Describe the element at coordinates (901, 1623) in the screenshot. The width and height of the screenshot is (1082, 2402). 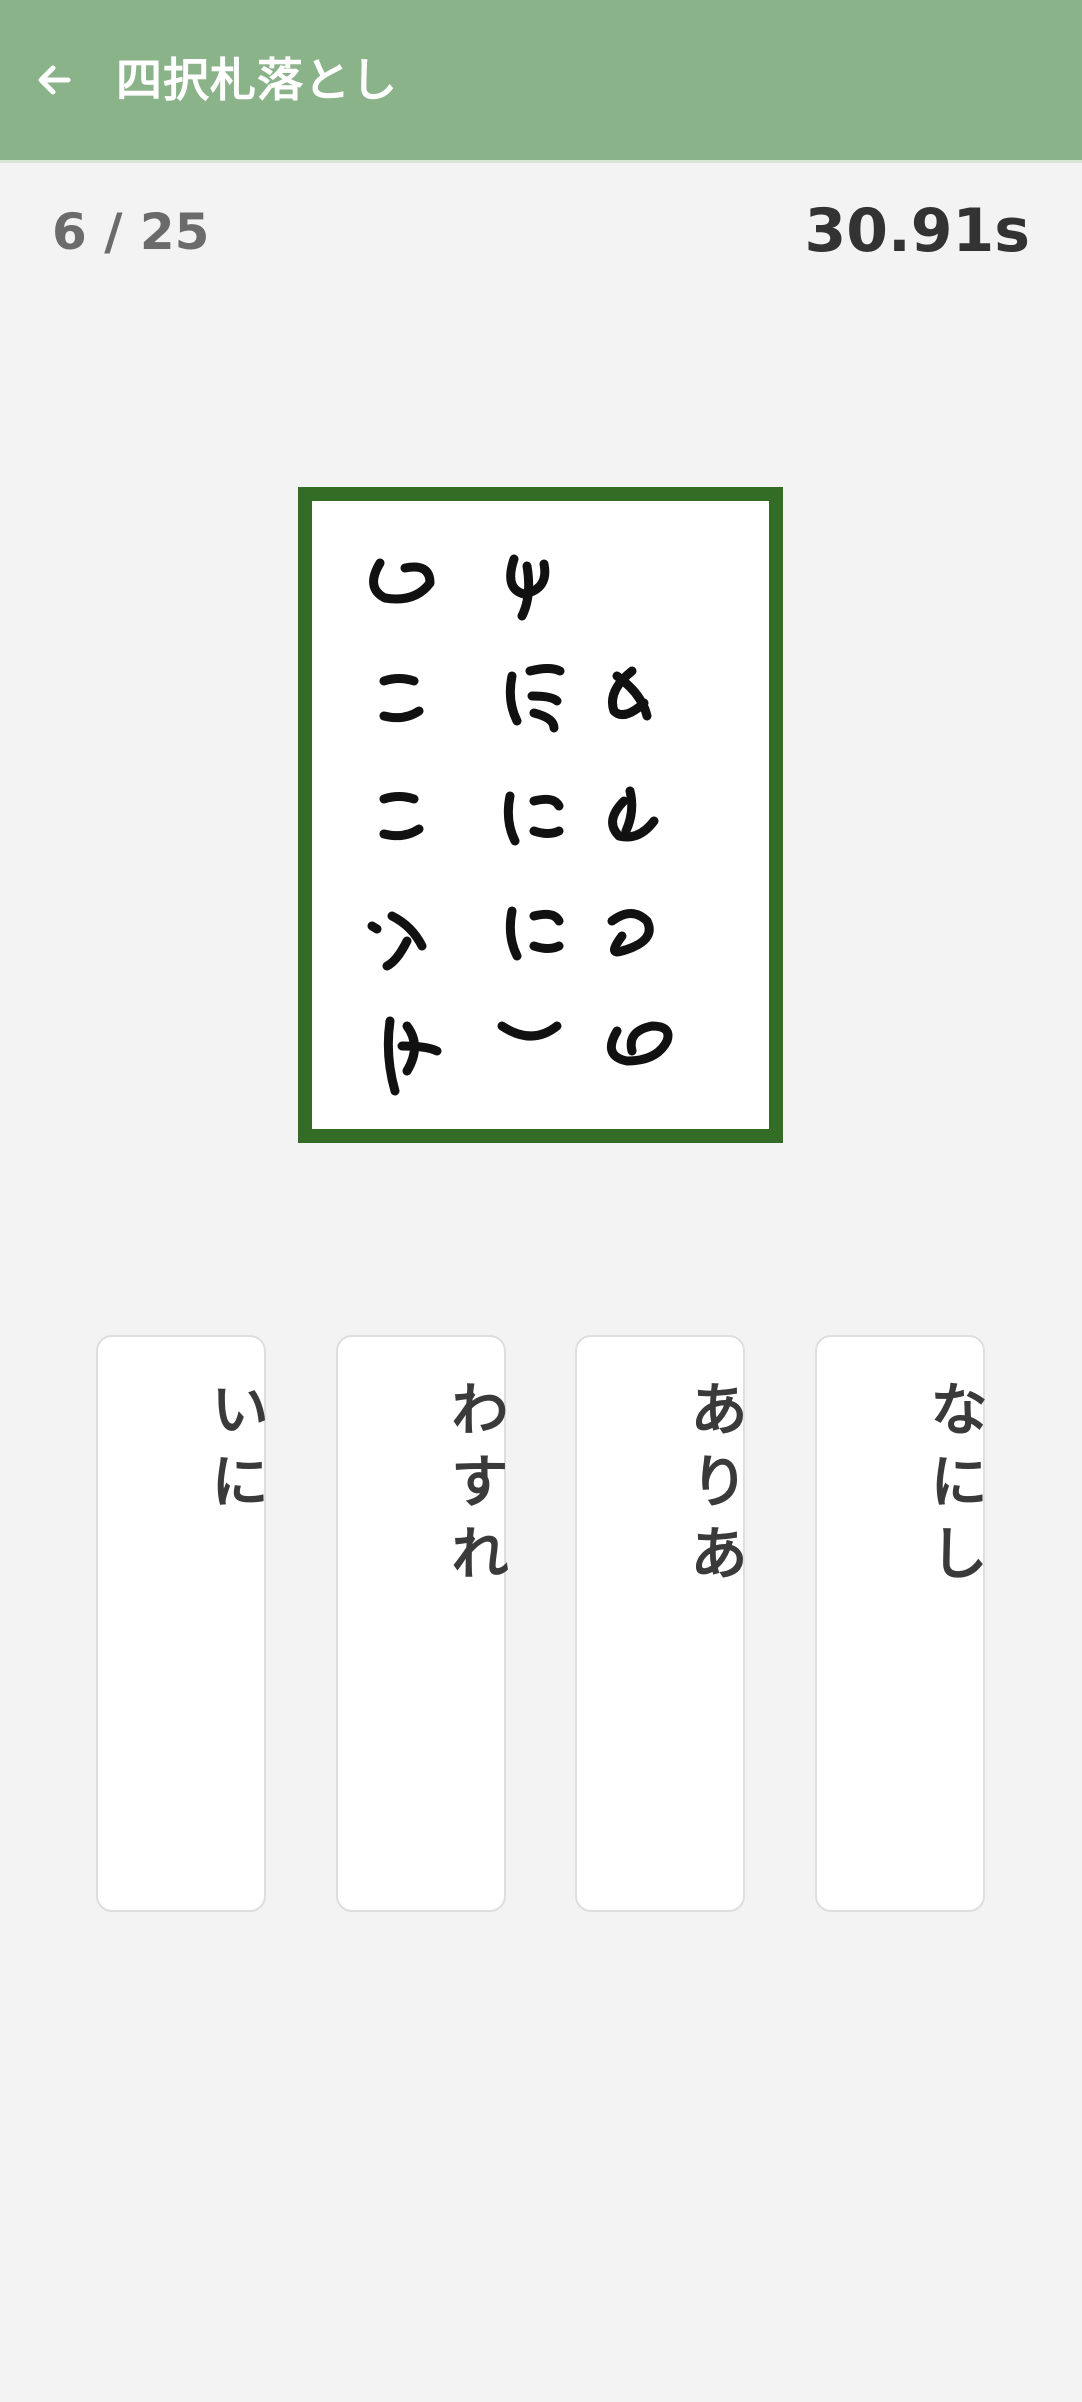
I see `choice-button-4: なにし` at that location.